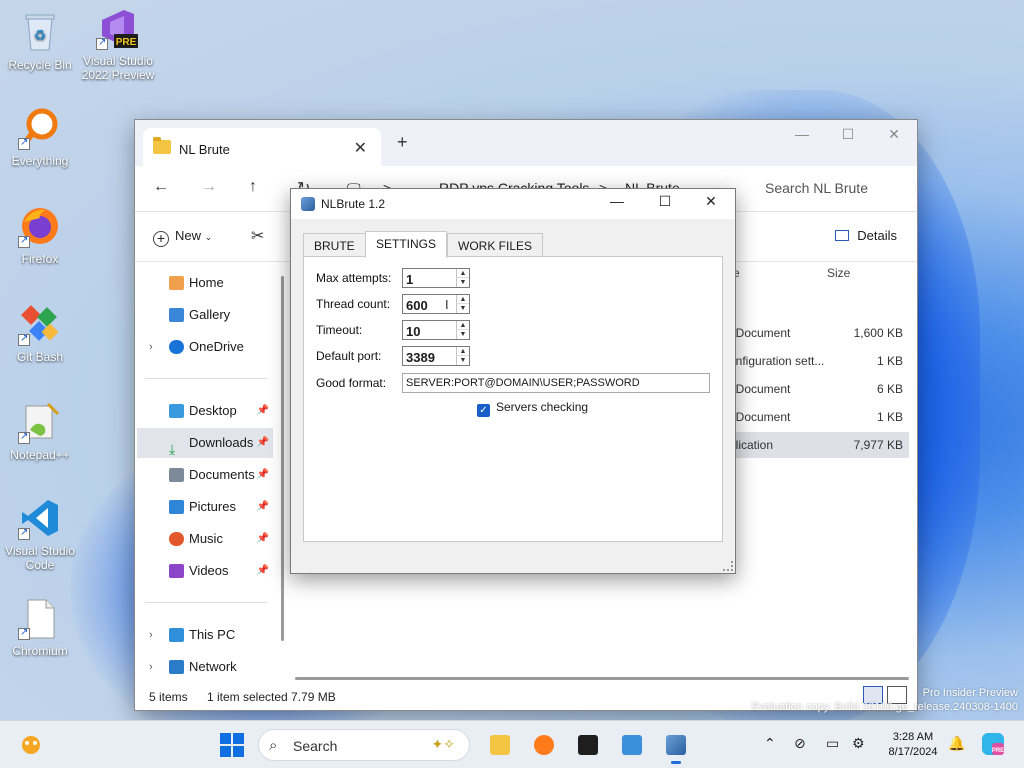 This screenshot has width=1024, height=768. I want to click on taskbar-notepad, so click(632, 745).